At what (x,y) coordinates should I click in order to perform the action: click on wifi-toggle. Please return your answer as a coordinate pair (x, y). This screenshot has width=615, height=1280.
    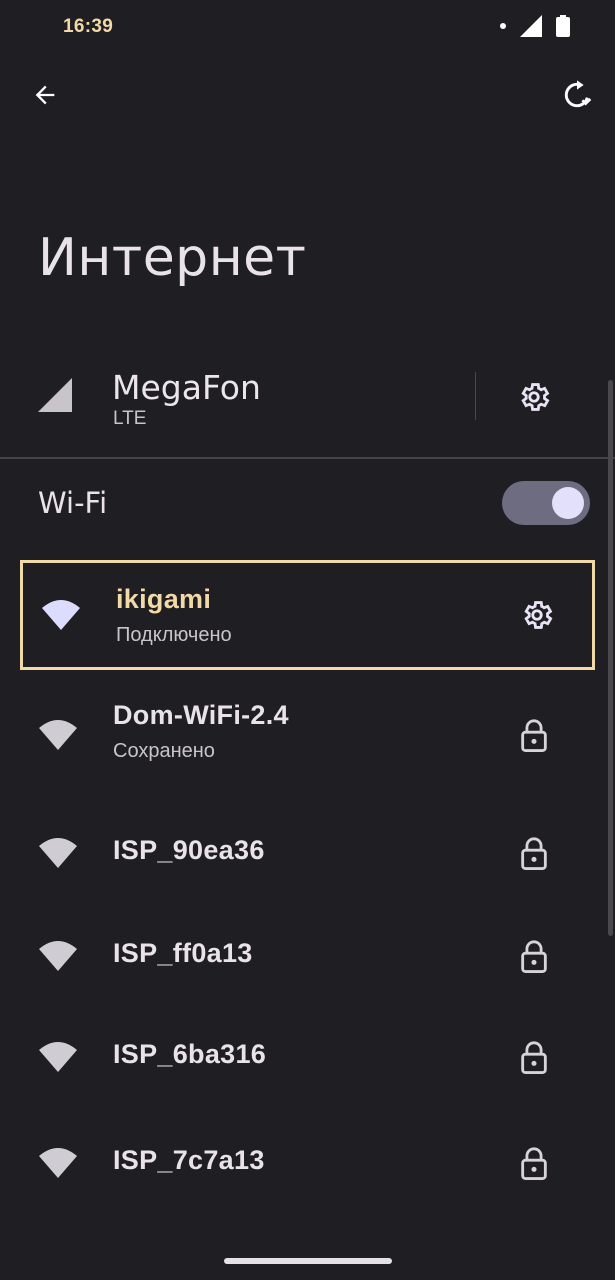
    Looking at the image, I should click on (546, 503).